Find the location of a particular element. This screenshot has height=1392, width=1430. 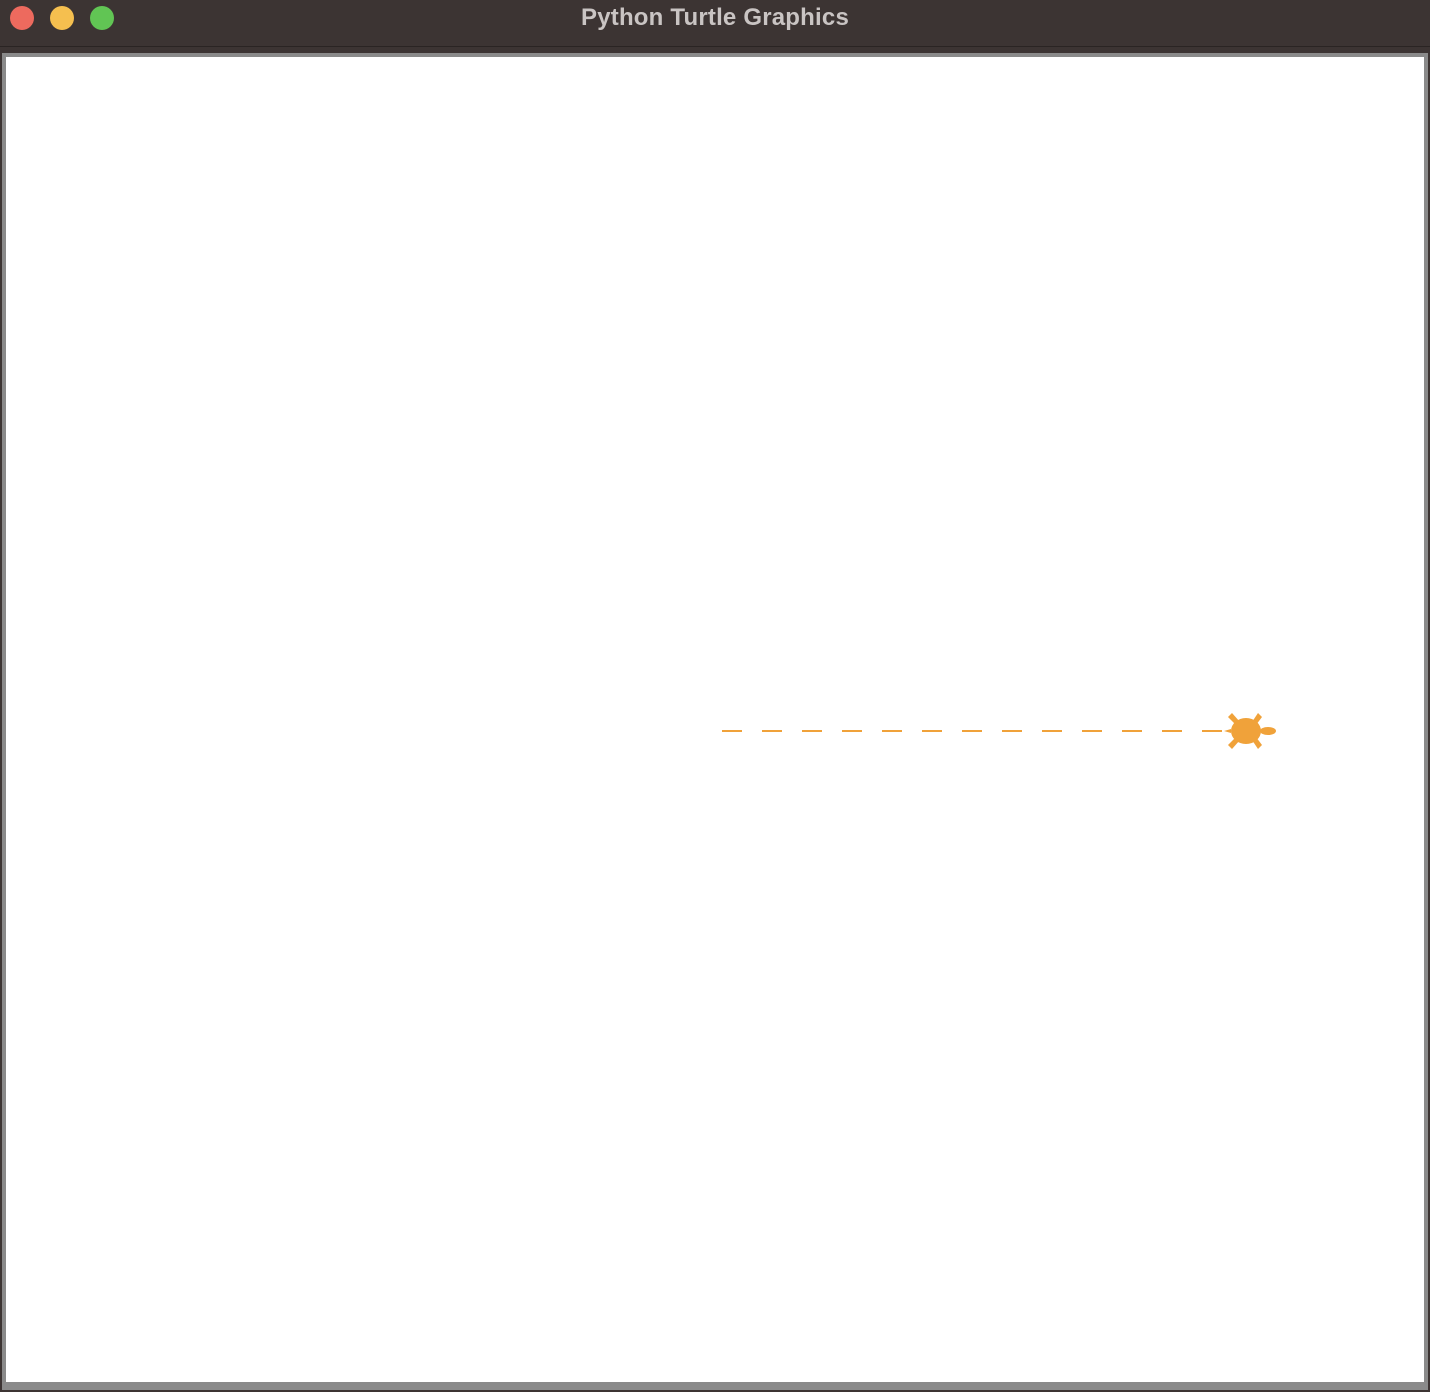

turtle-icon is located at coordinates (1250, 731).